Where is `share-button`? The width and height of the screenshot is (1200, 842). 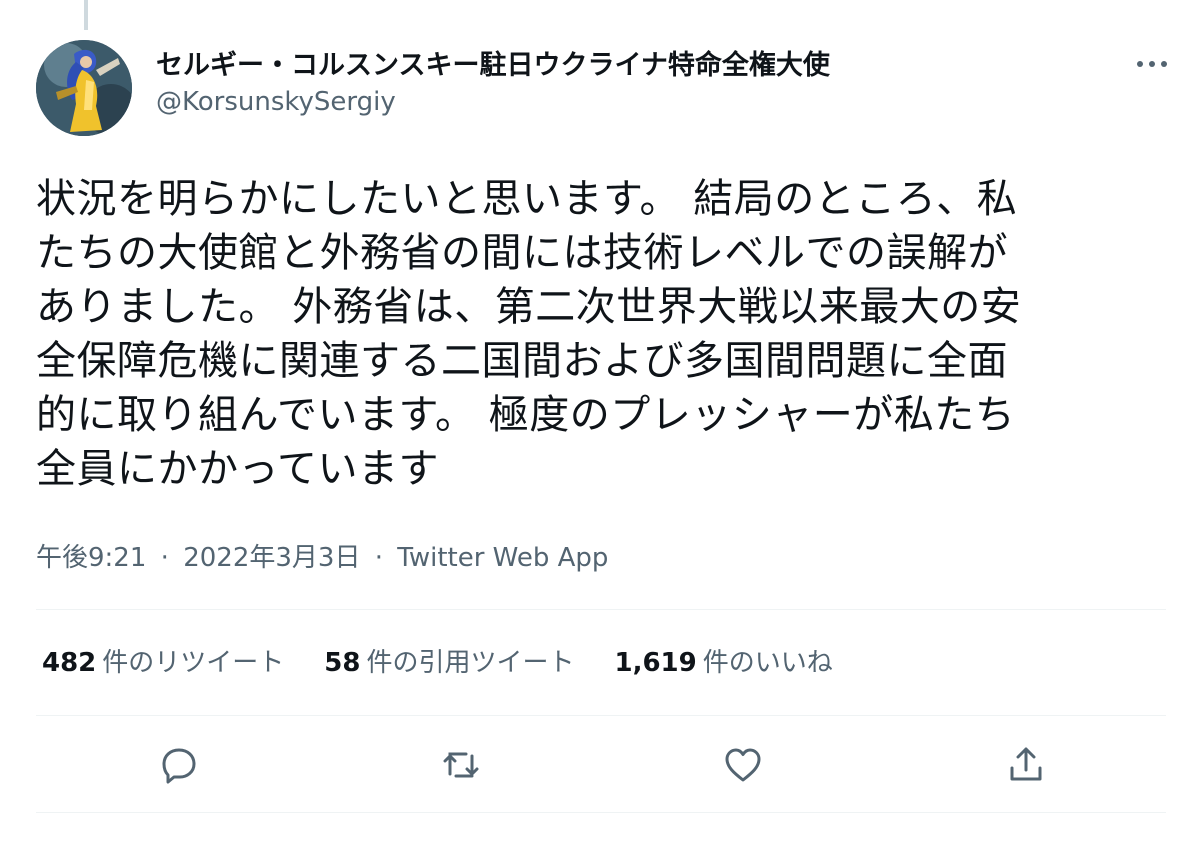
share-button is located at coordinates (1026, 765).